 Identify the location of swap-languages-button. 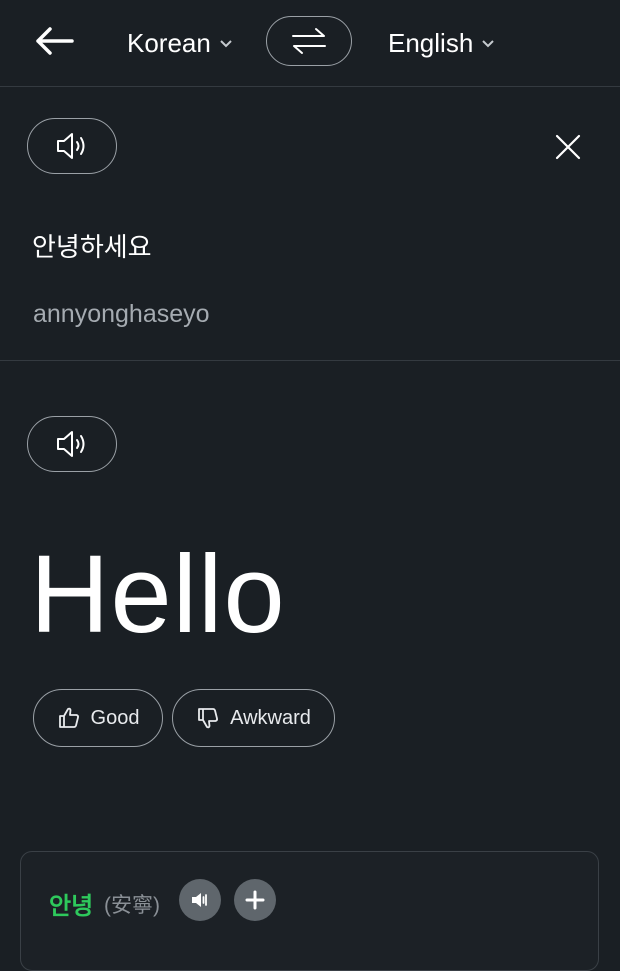
(309, 41).